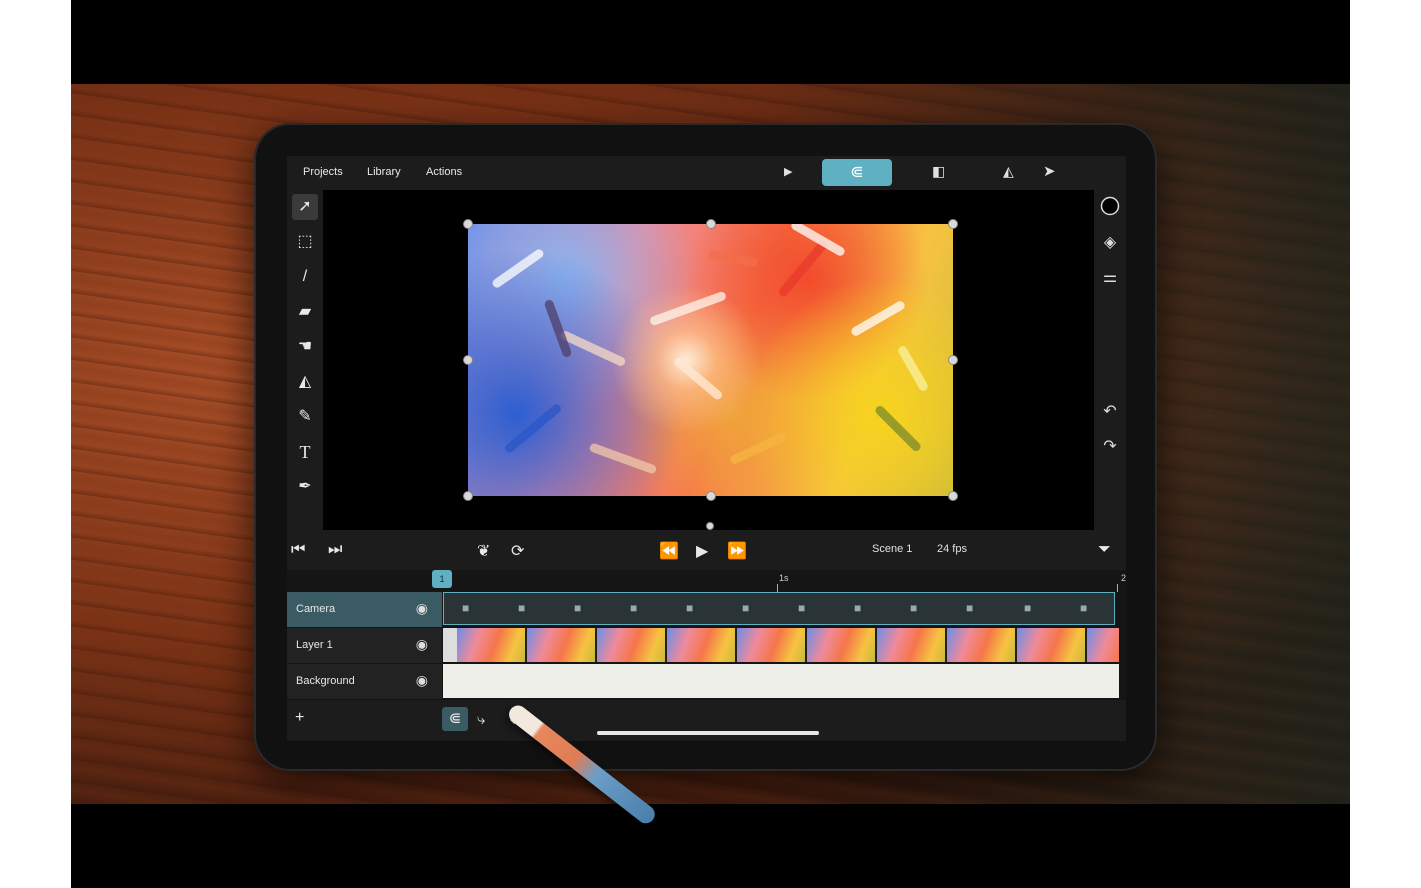 This screenshot has width=1421, height=888. I want to click on rewind-icon: ⏪, so click(669, 551).